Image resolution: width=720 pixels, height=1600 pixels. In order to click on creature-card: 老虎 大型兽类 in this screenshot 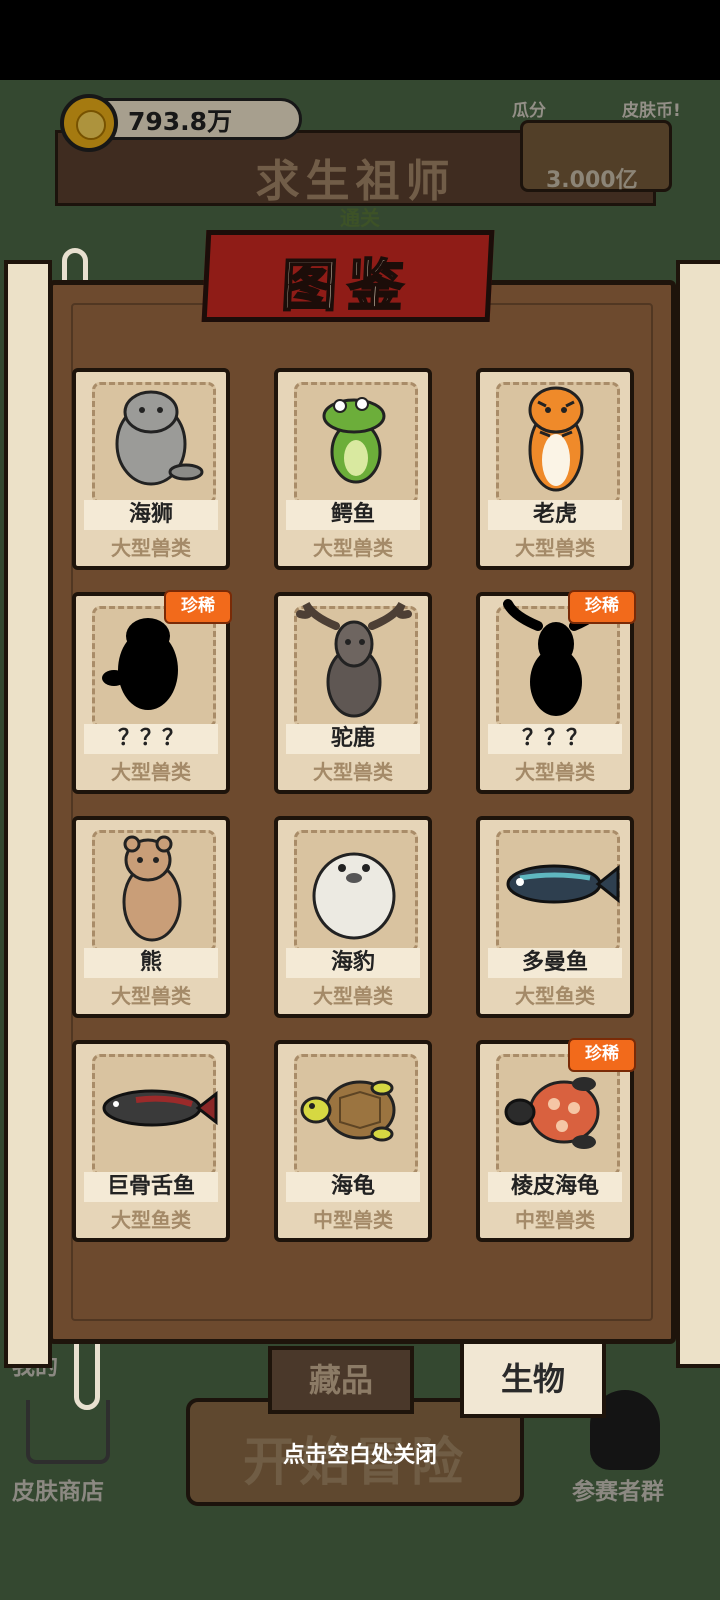, I will do `click(555, 469)`.